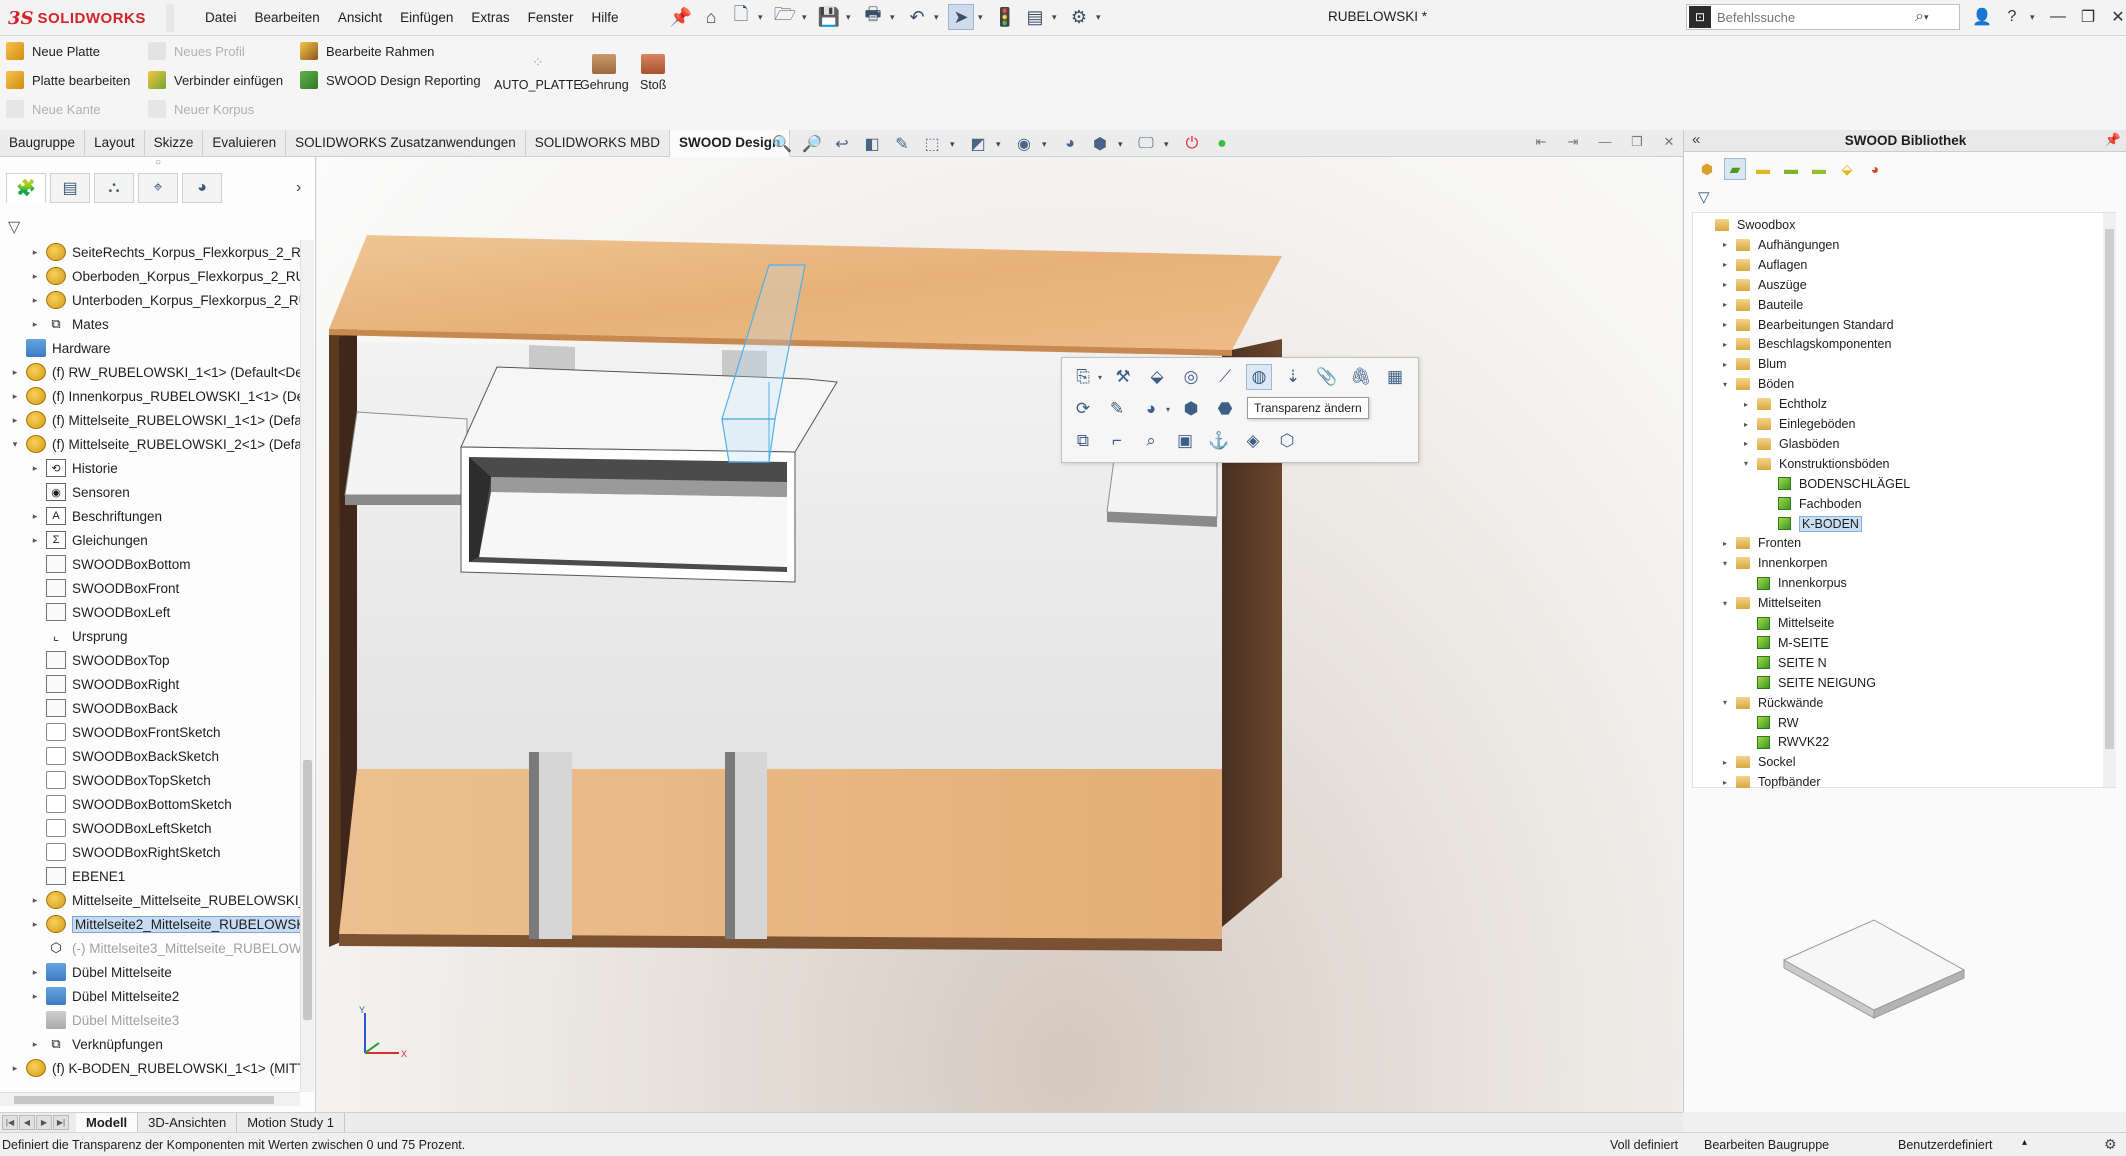  I want to click on minimize-icon: —, so click(2058, 17).